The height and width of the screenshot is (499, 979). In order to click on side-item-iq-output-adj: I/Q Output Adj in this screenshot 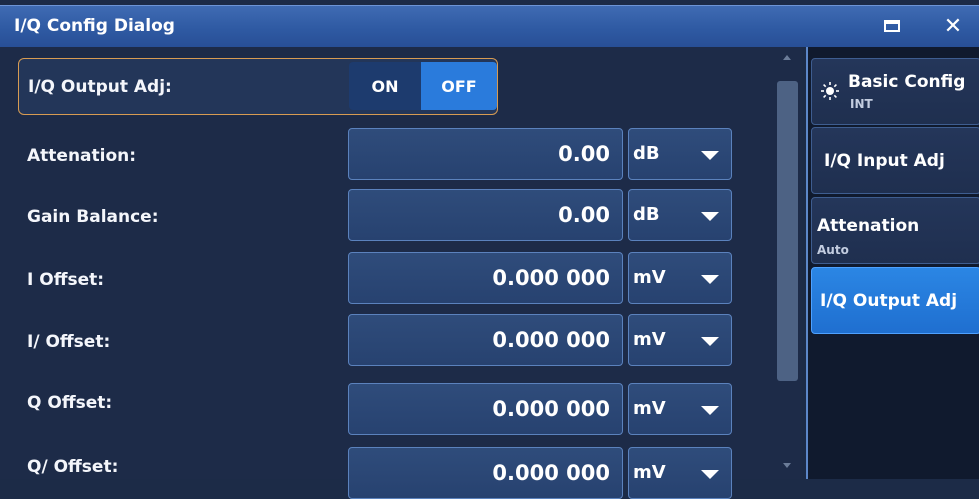, I will do `click(895, 300)`.